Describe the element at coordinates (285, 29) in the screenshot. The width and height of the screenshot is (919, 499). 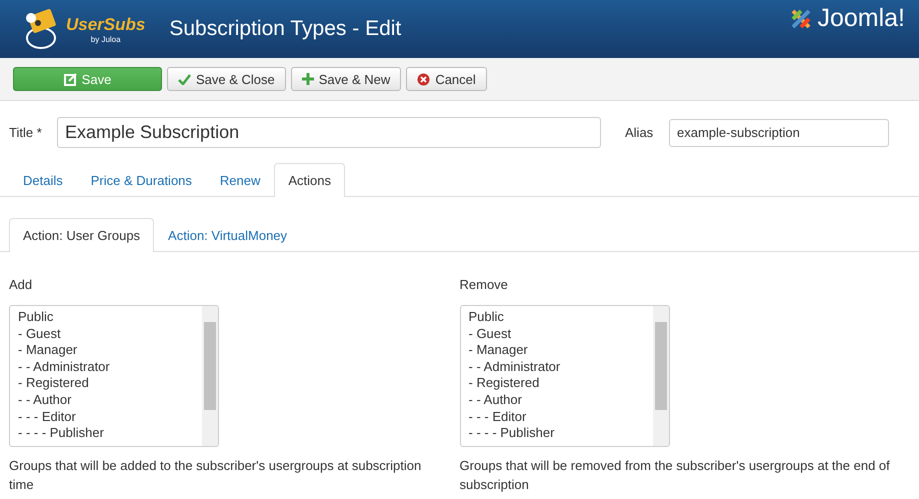
I see `page-title: Subscription Types - Edit` at that location.